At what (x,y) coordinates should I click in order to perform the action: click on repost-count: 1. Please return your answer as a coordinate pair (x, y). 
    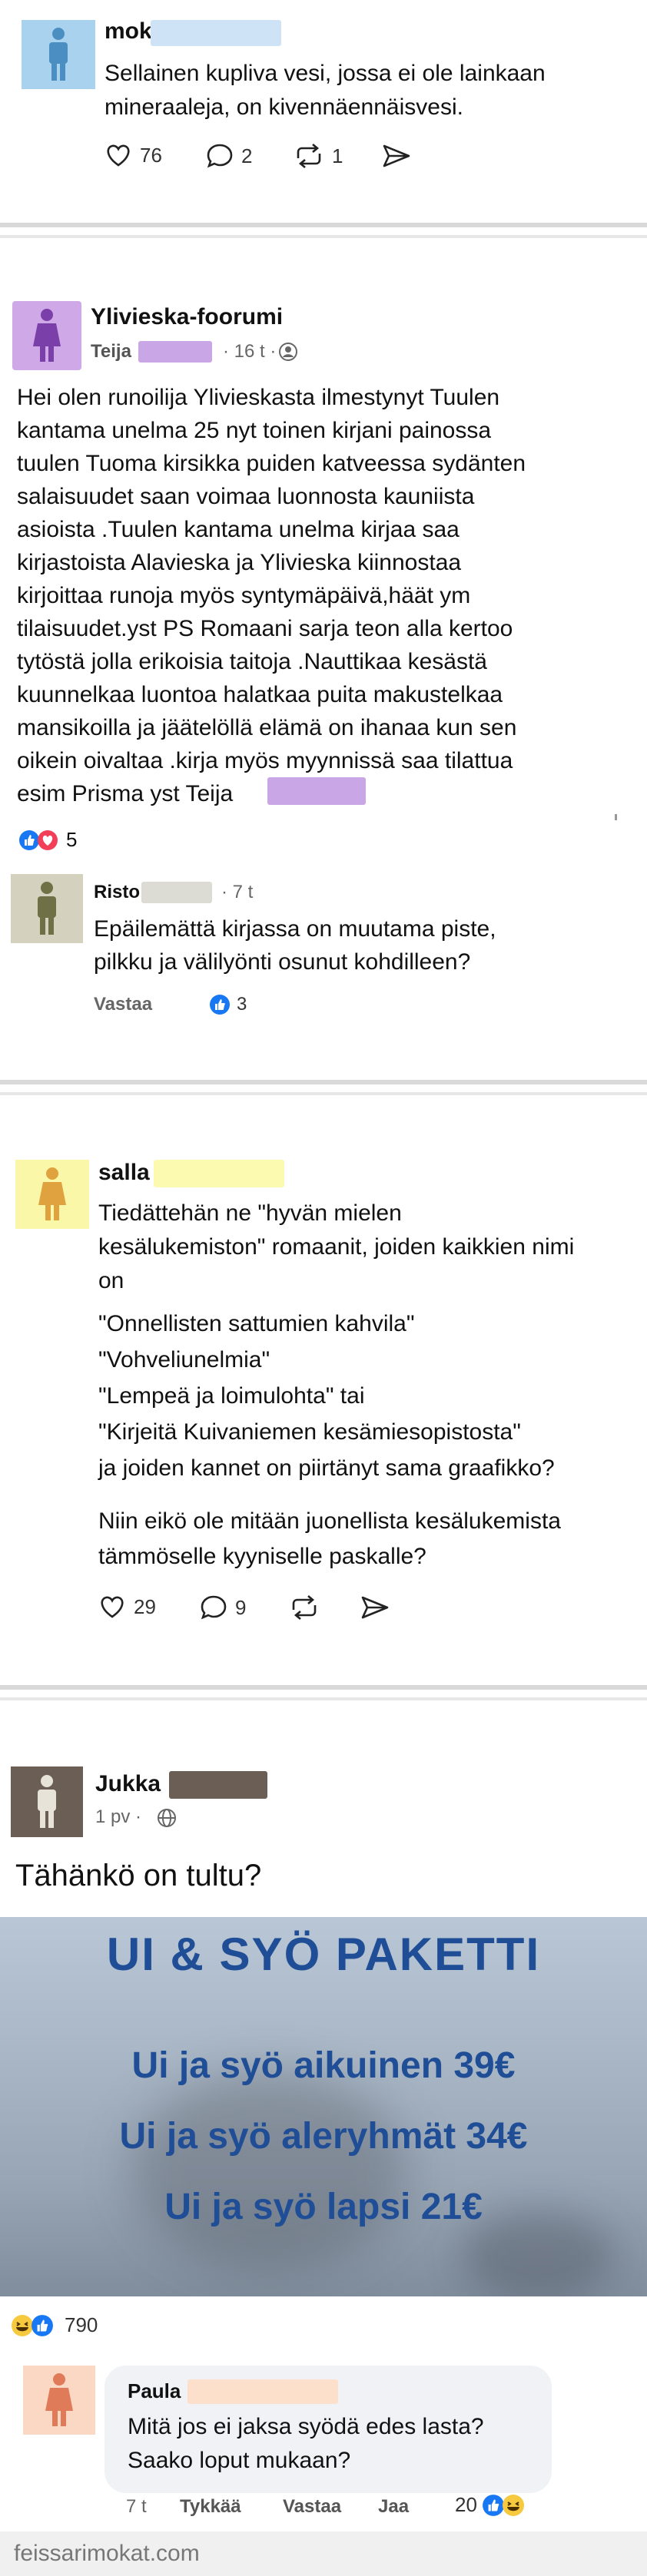
    Looking at the image, I should click on (337, 155).